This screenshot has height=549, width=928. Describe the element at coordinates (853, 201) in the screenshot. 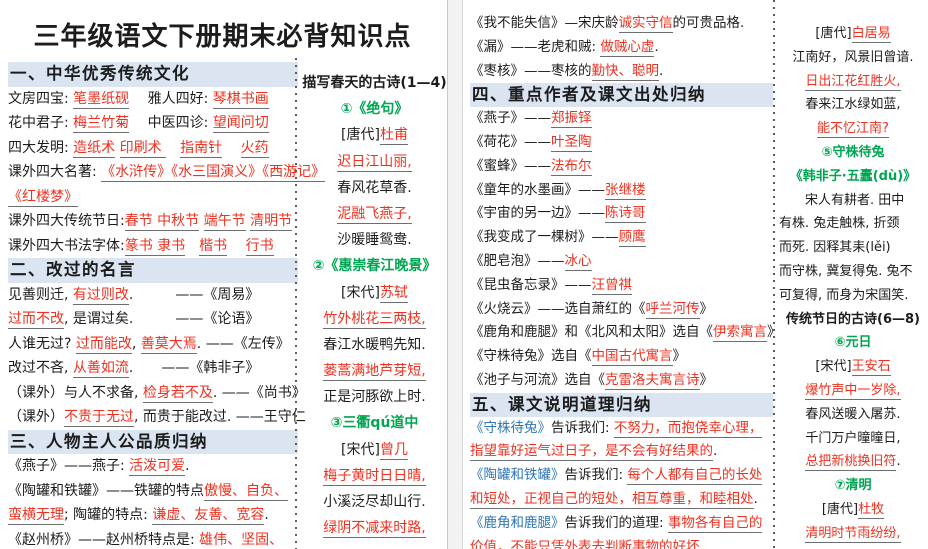

I see `text-line: 宋人有耕者. 田中` at that location.